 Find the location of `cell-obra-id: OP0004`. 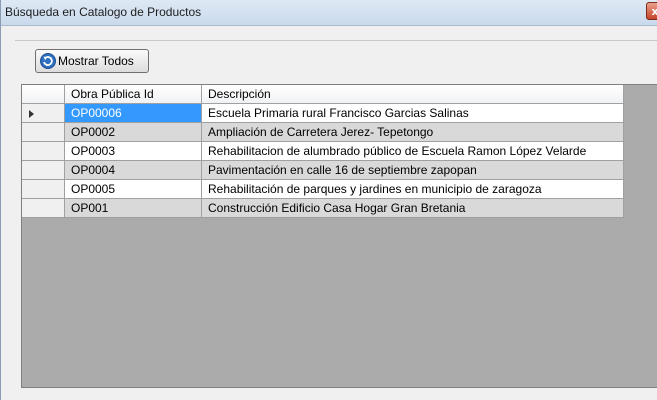

cell-obra-id: OP0004 is located at coordinates (133, 170).